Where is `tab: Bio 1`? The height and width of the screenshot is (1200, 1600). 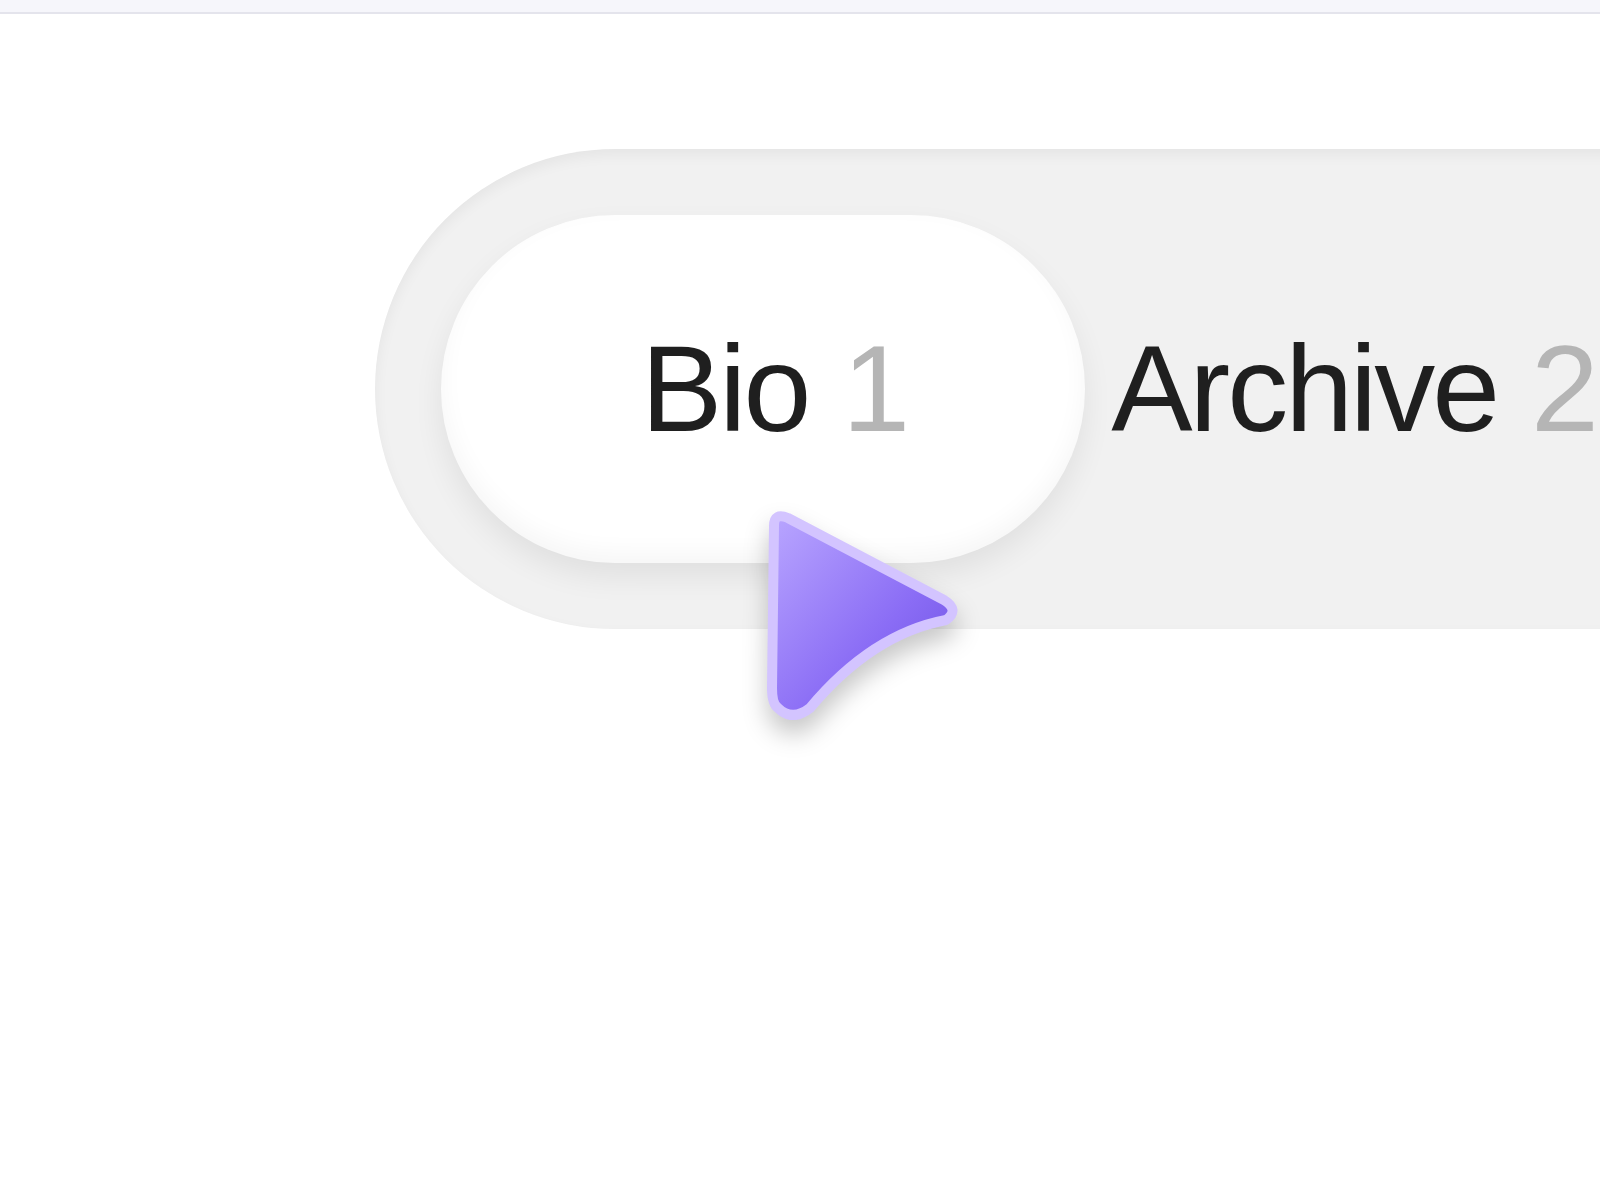 tab: Bio 1 is located at coordinates (763, 389).